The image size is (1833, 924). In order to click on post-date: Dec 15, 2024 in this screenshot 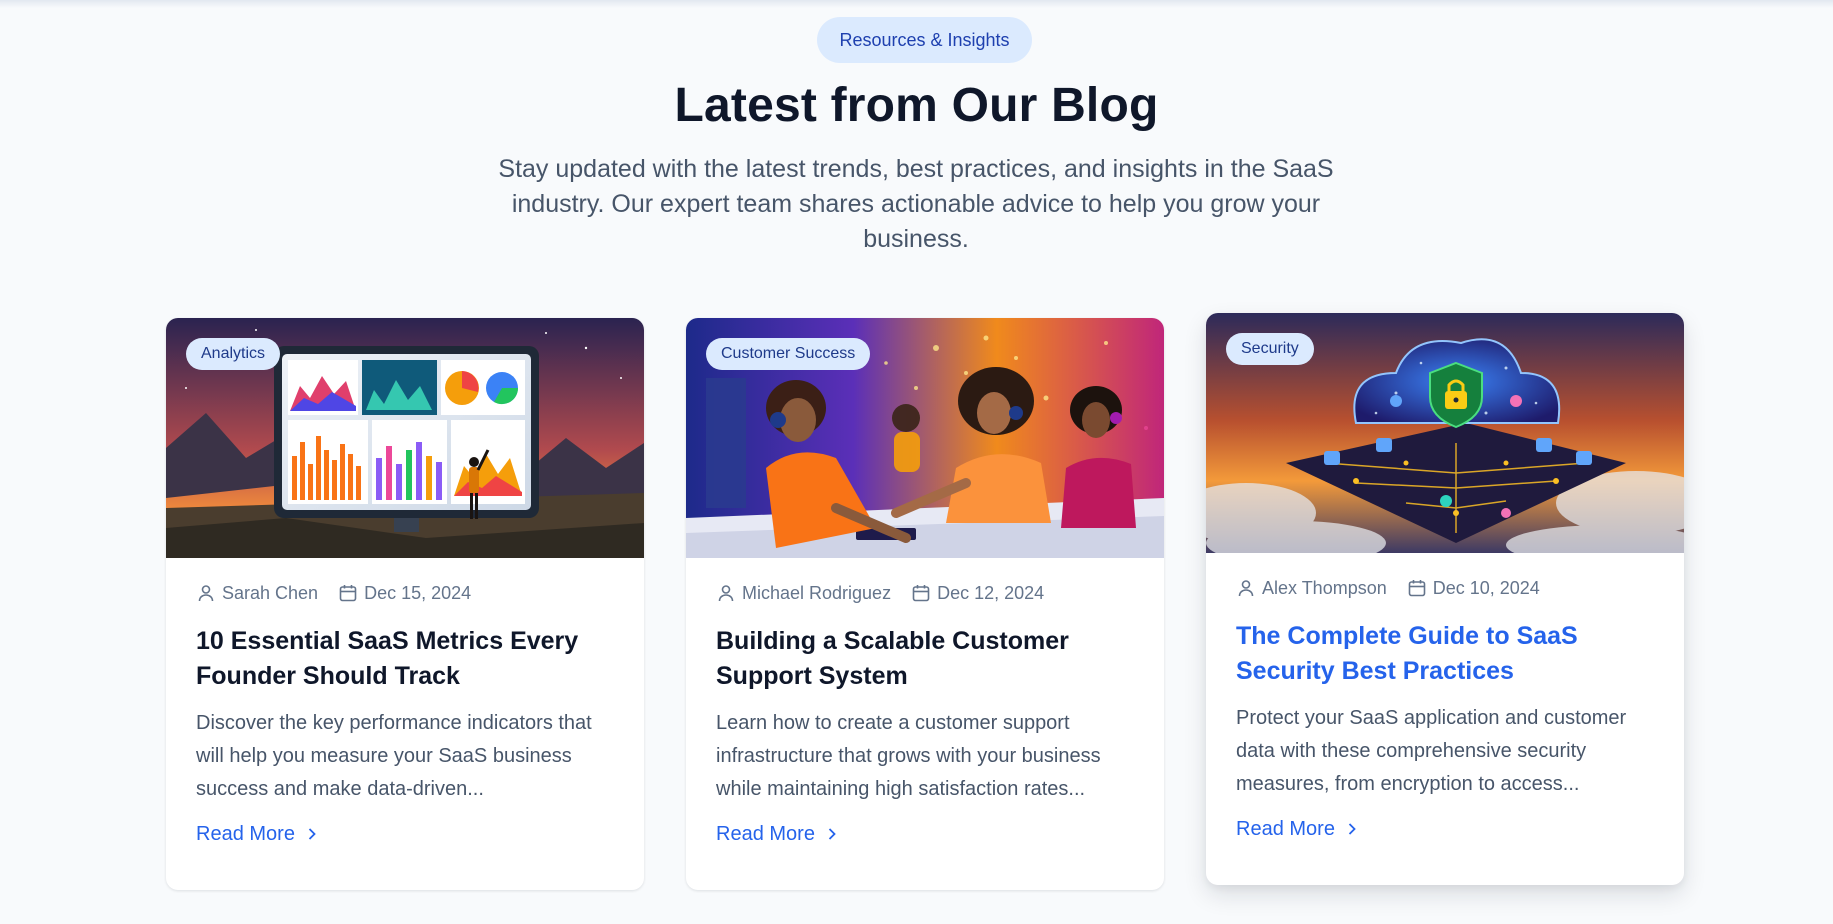, I will do `click(418, 592)`.